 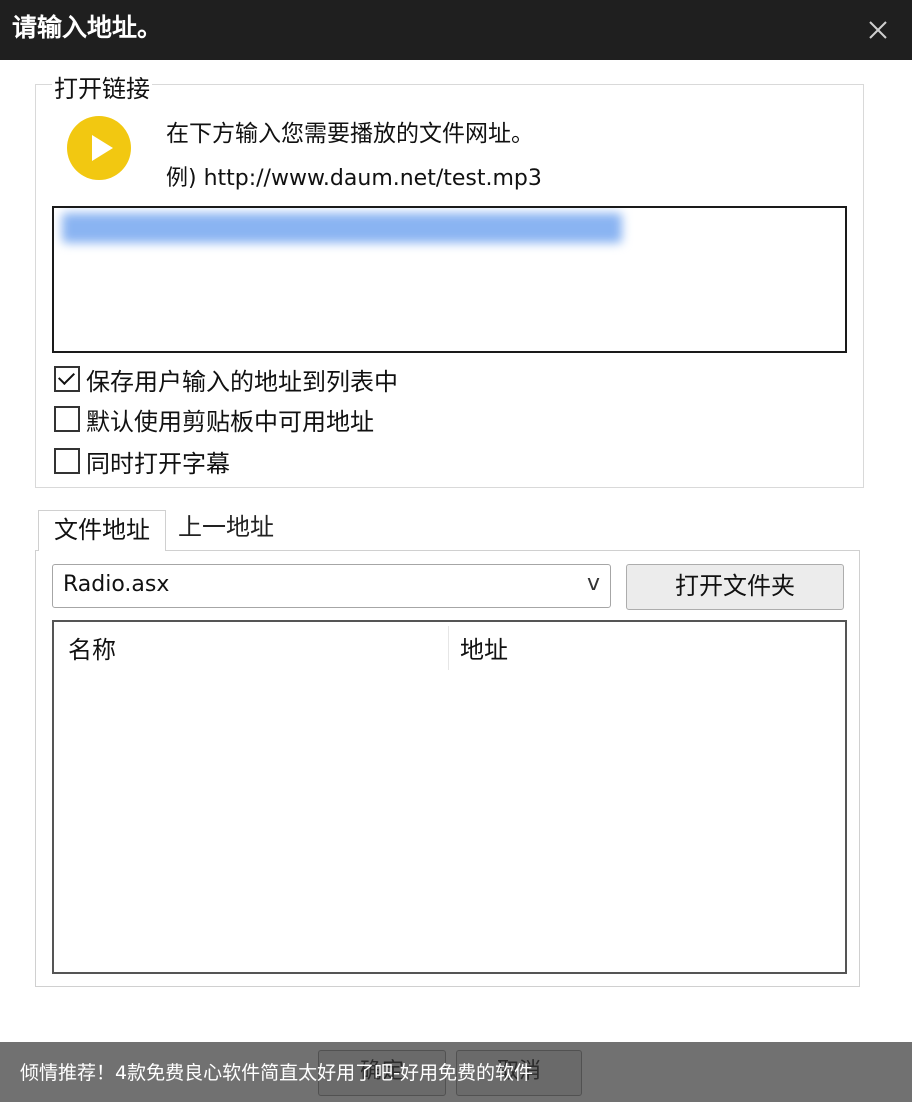 I want to click on url-input, so click(x=449, y=279).